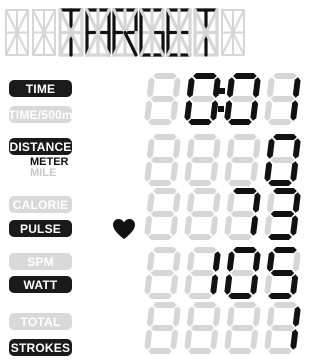 The image size is (335, 362). Describe the element at coordinates (40, 347) in the screenshot. I see `strokes-label: STROKES` at that location.